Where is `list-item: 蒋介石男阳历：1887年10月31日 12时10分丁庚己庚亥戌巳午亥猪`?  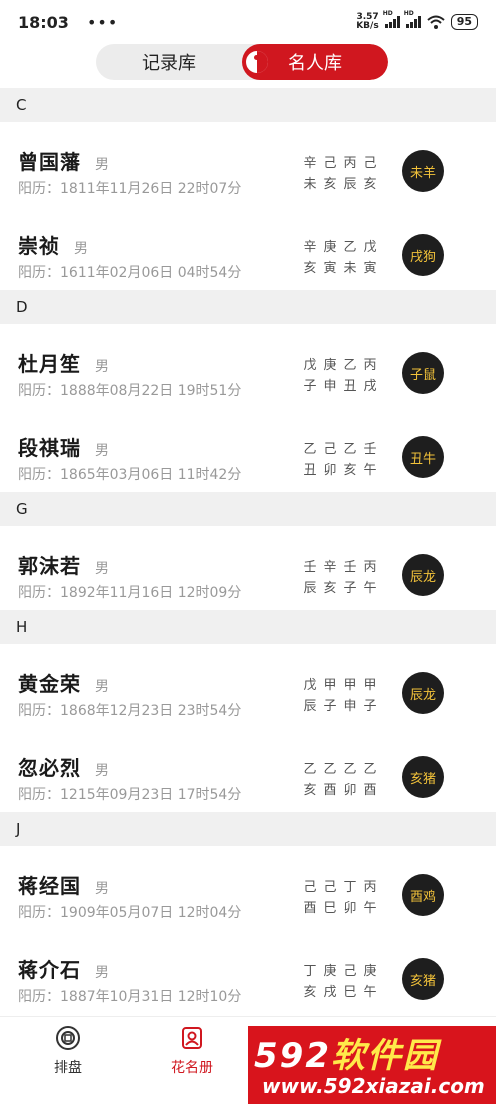 list-item: 蒋介石男阳历：1887年10月31日 12时10分丁庚己庚亥戌巳午亥猪 is located at coordinates (248, 972).